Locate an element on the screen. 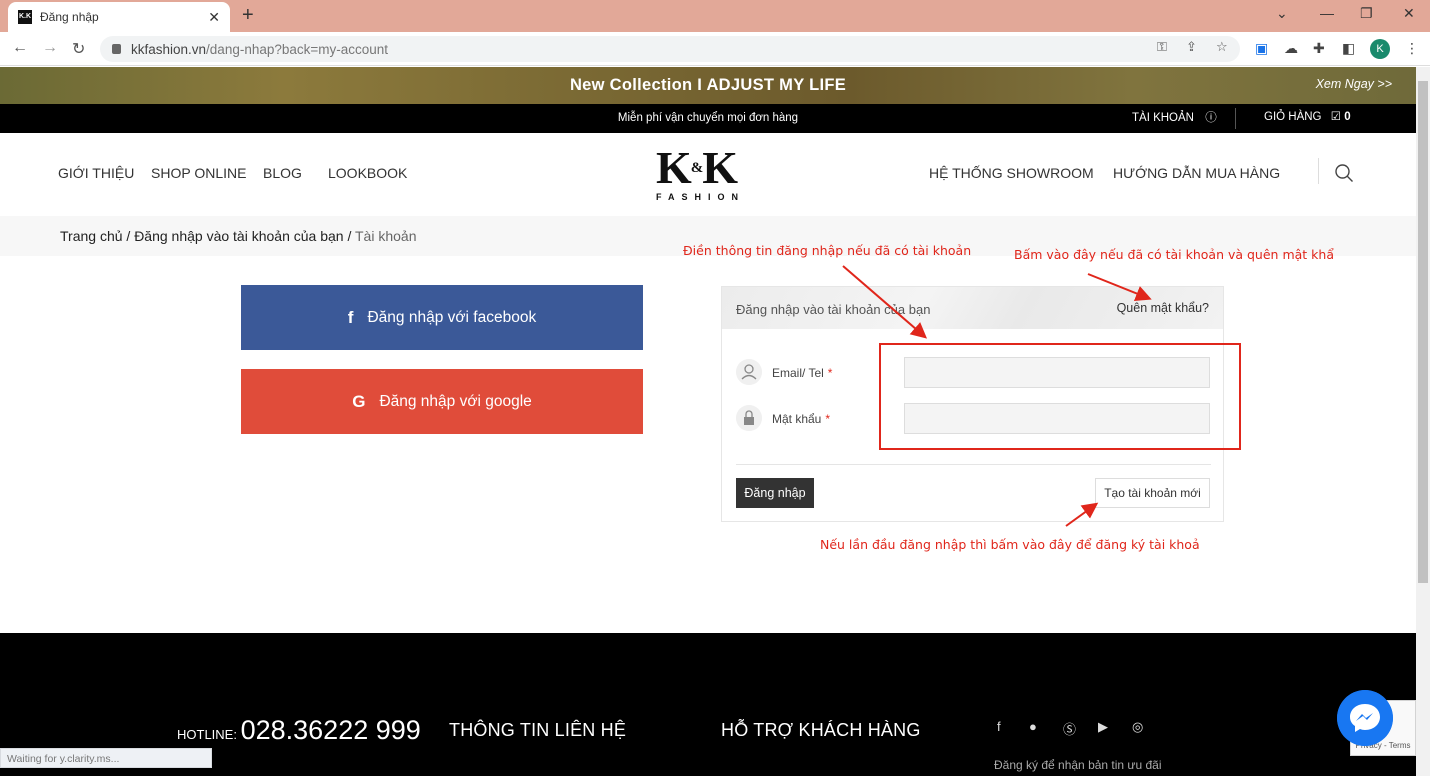 The image size is (1430, 776). site-logo: K&K FASHION is located at coordinates (702, 175).